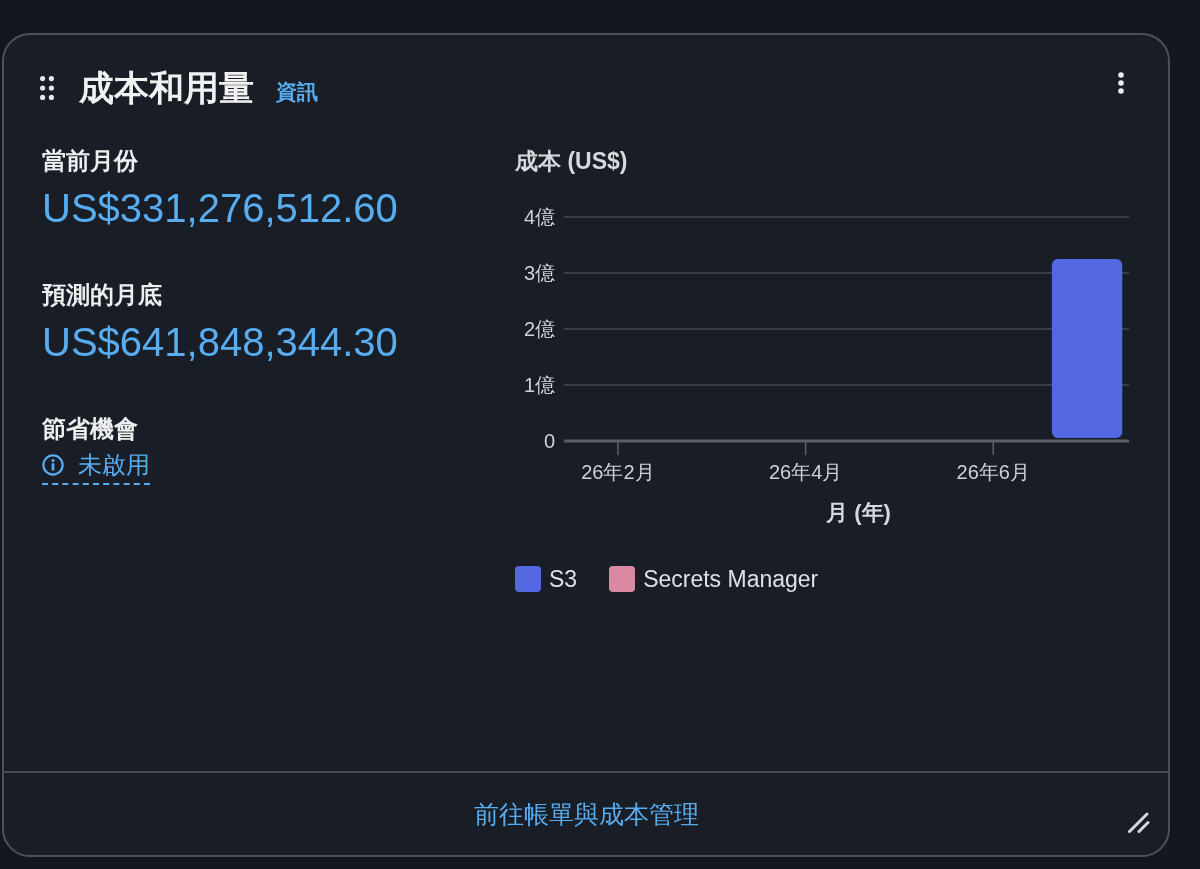 Image resolution: width=1200 pixels, height=869 pixels. Describe the element at coordinates (1121, 83) in the screenshot. I see `more-options-icon` at that location.